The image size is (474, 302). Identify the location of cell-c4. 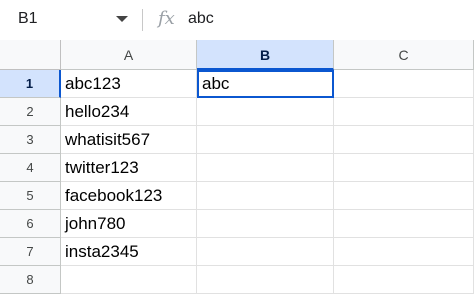
(404, 168).